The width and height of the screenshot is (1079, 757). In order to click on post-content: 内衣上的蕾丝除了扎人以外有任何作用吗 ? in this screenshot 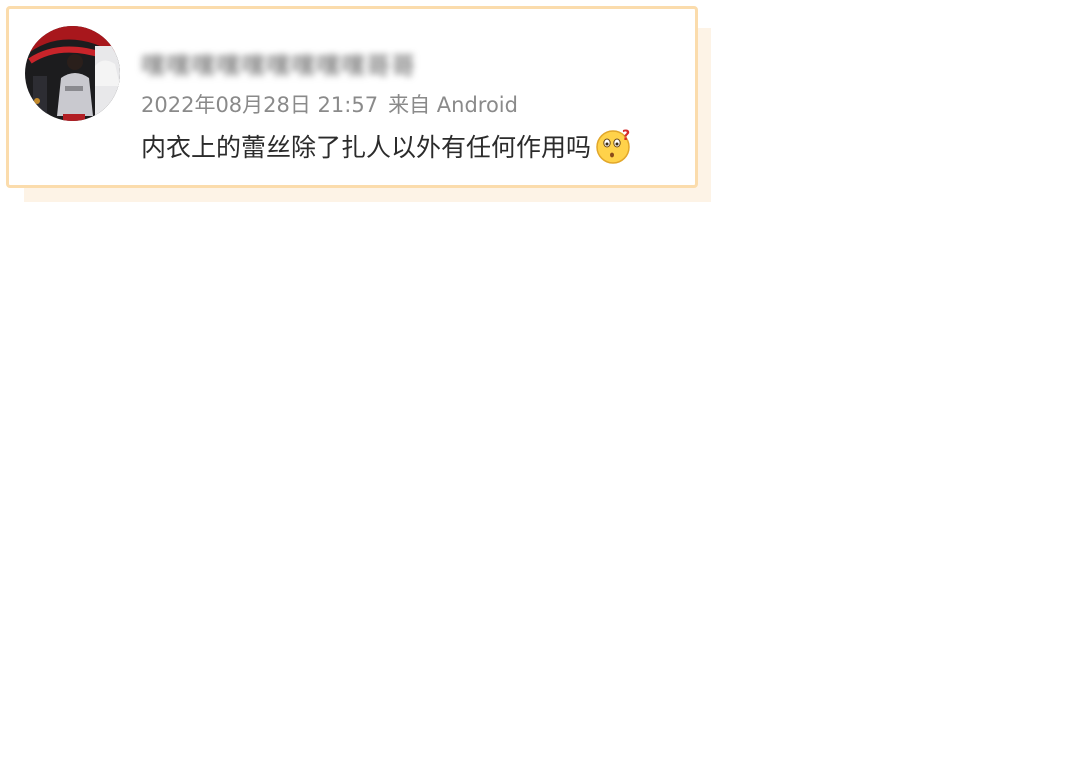, I will do `click(387, 146)`.